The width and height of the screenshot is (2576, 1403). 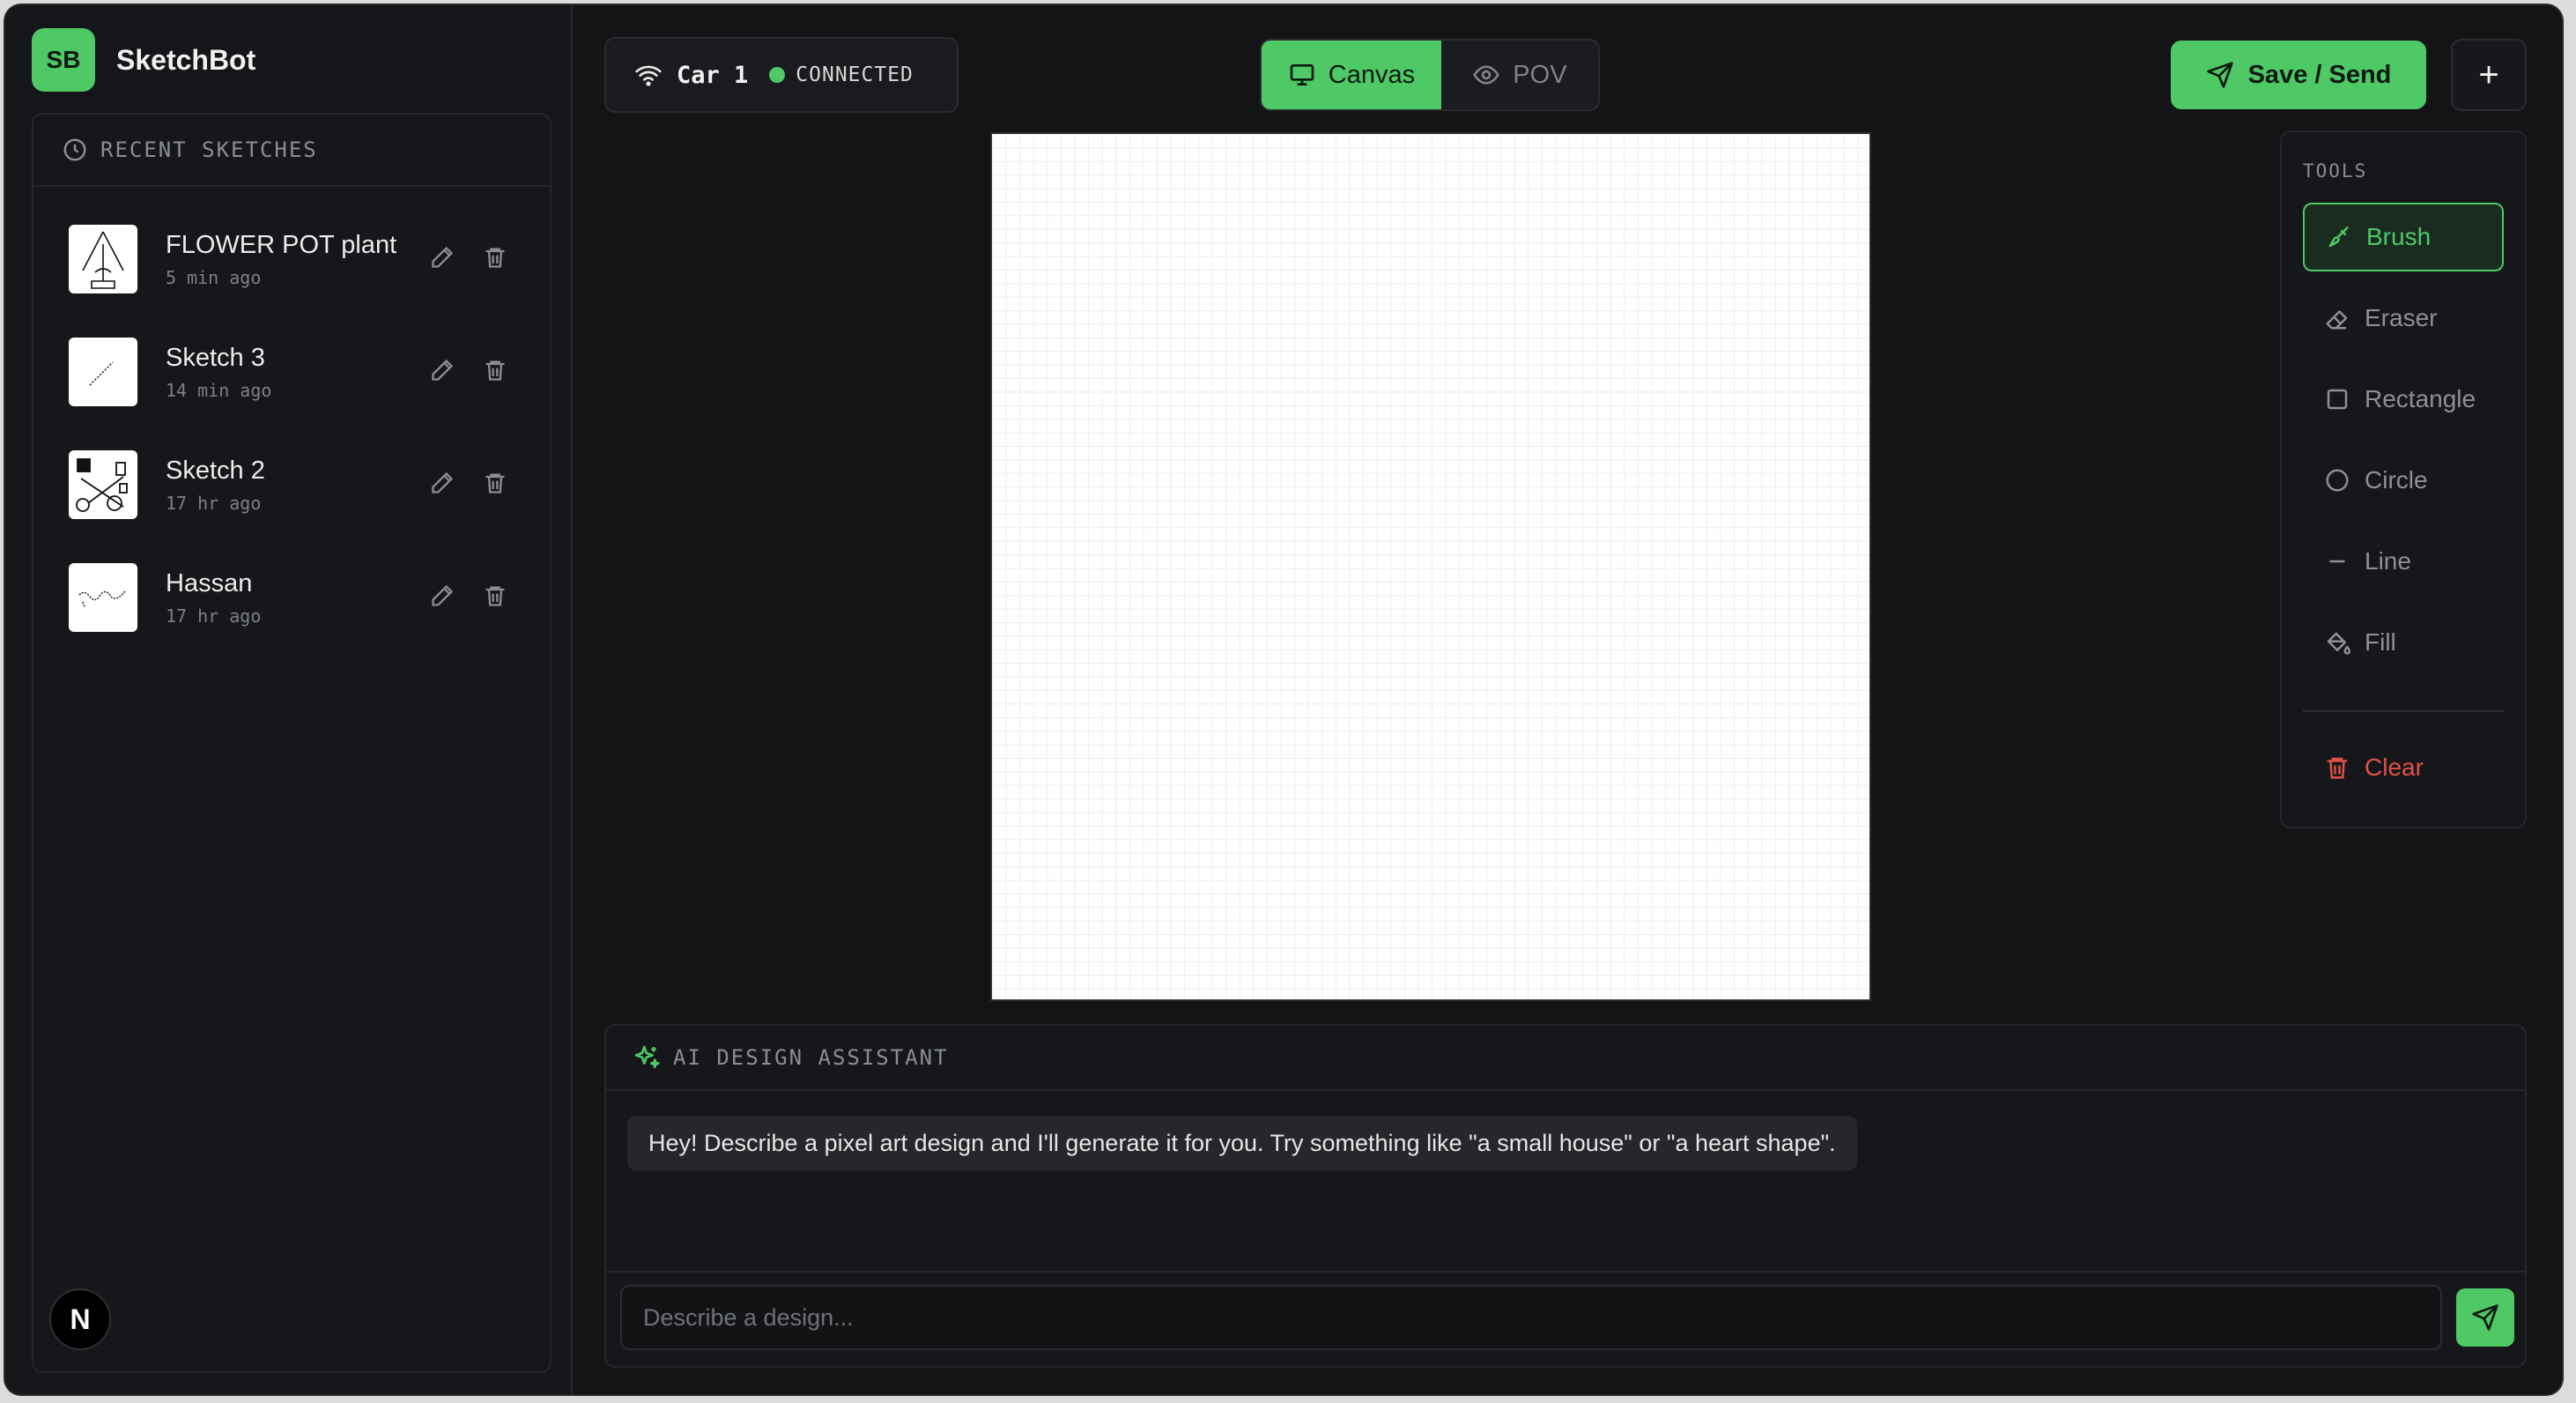 What do you see at coordinates (214, 277) in the screenshot?
I see `sketch-time: 5 min ago` at bounding box center [214, 277].